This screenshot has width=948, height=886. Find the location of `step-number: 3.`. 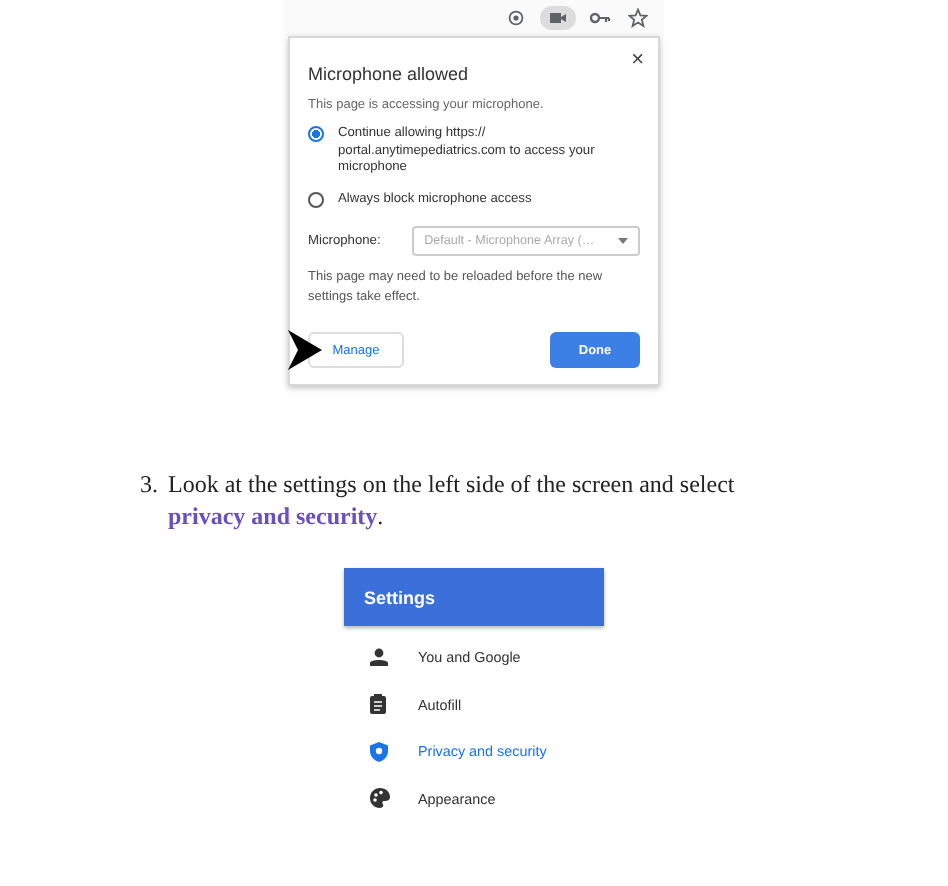

step-number: 3. is located at coordinates (150, 485).